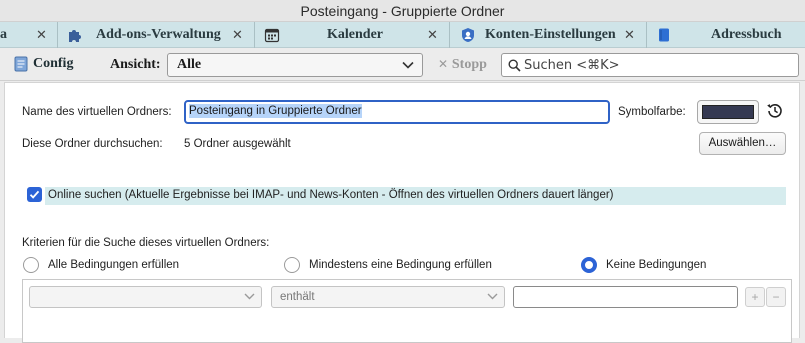 This screenshot has height=343, width=805. Describe the element at coordinates (237, 144) in the screenshot. I see `search-folders-value: 5 Ordner ausgewählt` at that location.